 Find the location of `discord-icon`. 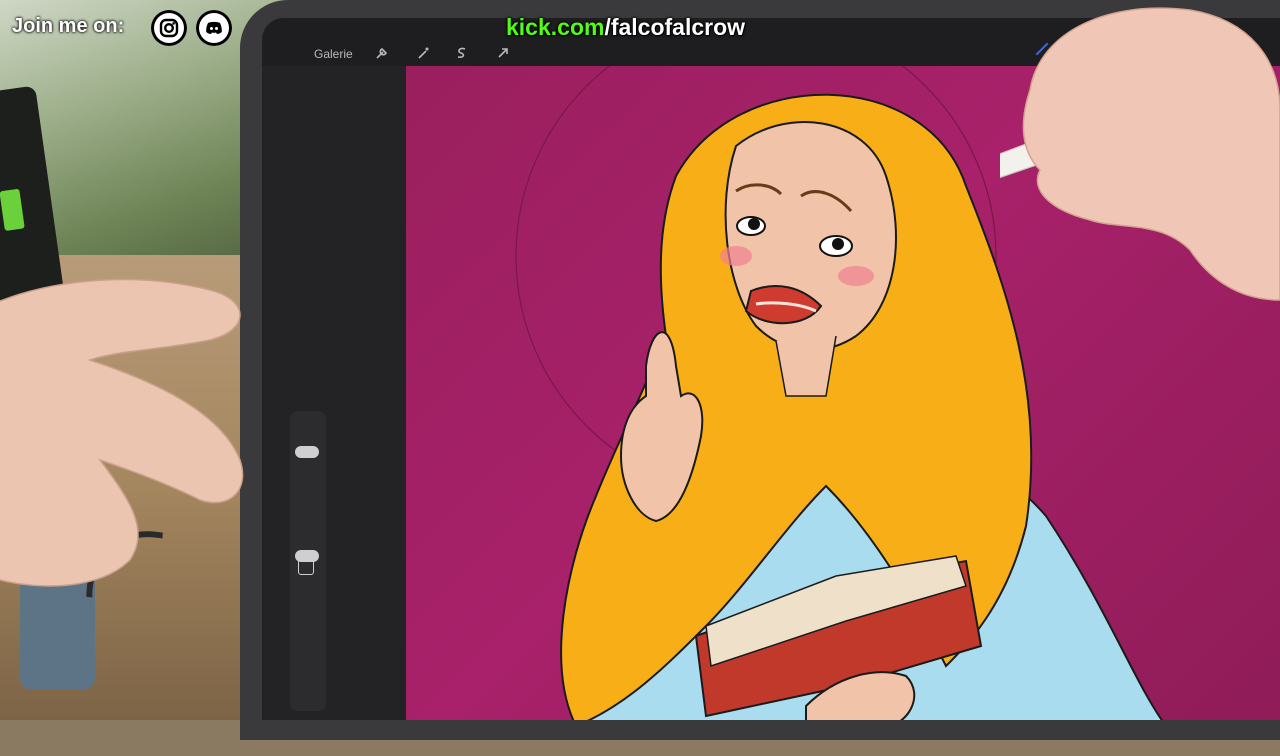

discord-icon is located at coordinates (214, 28).